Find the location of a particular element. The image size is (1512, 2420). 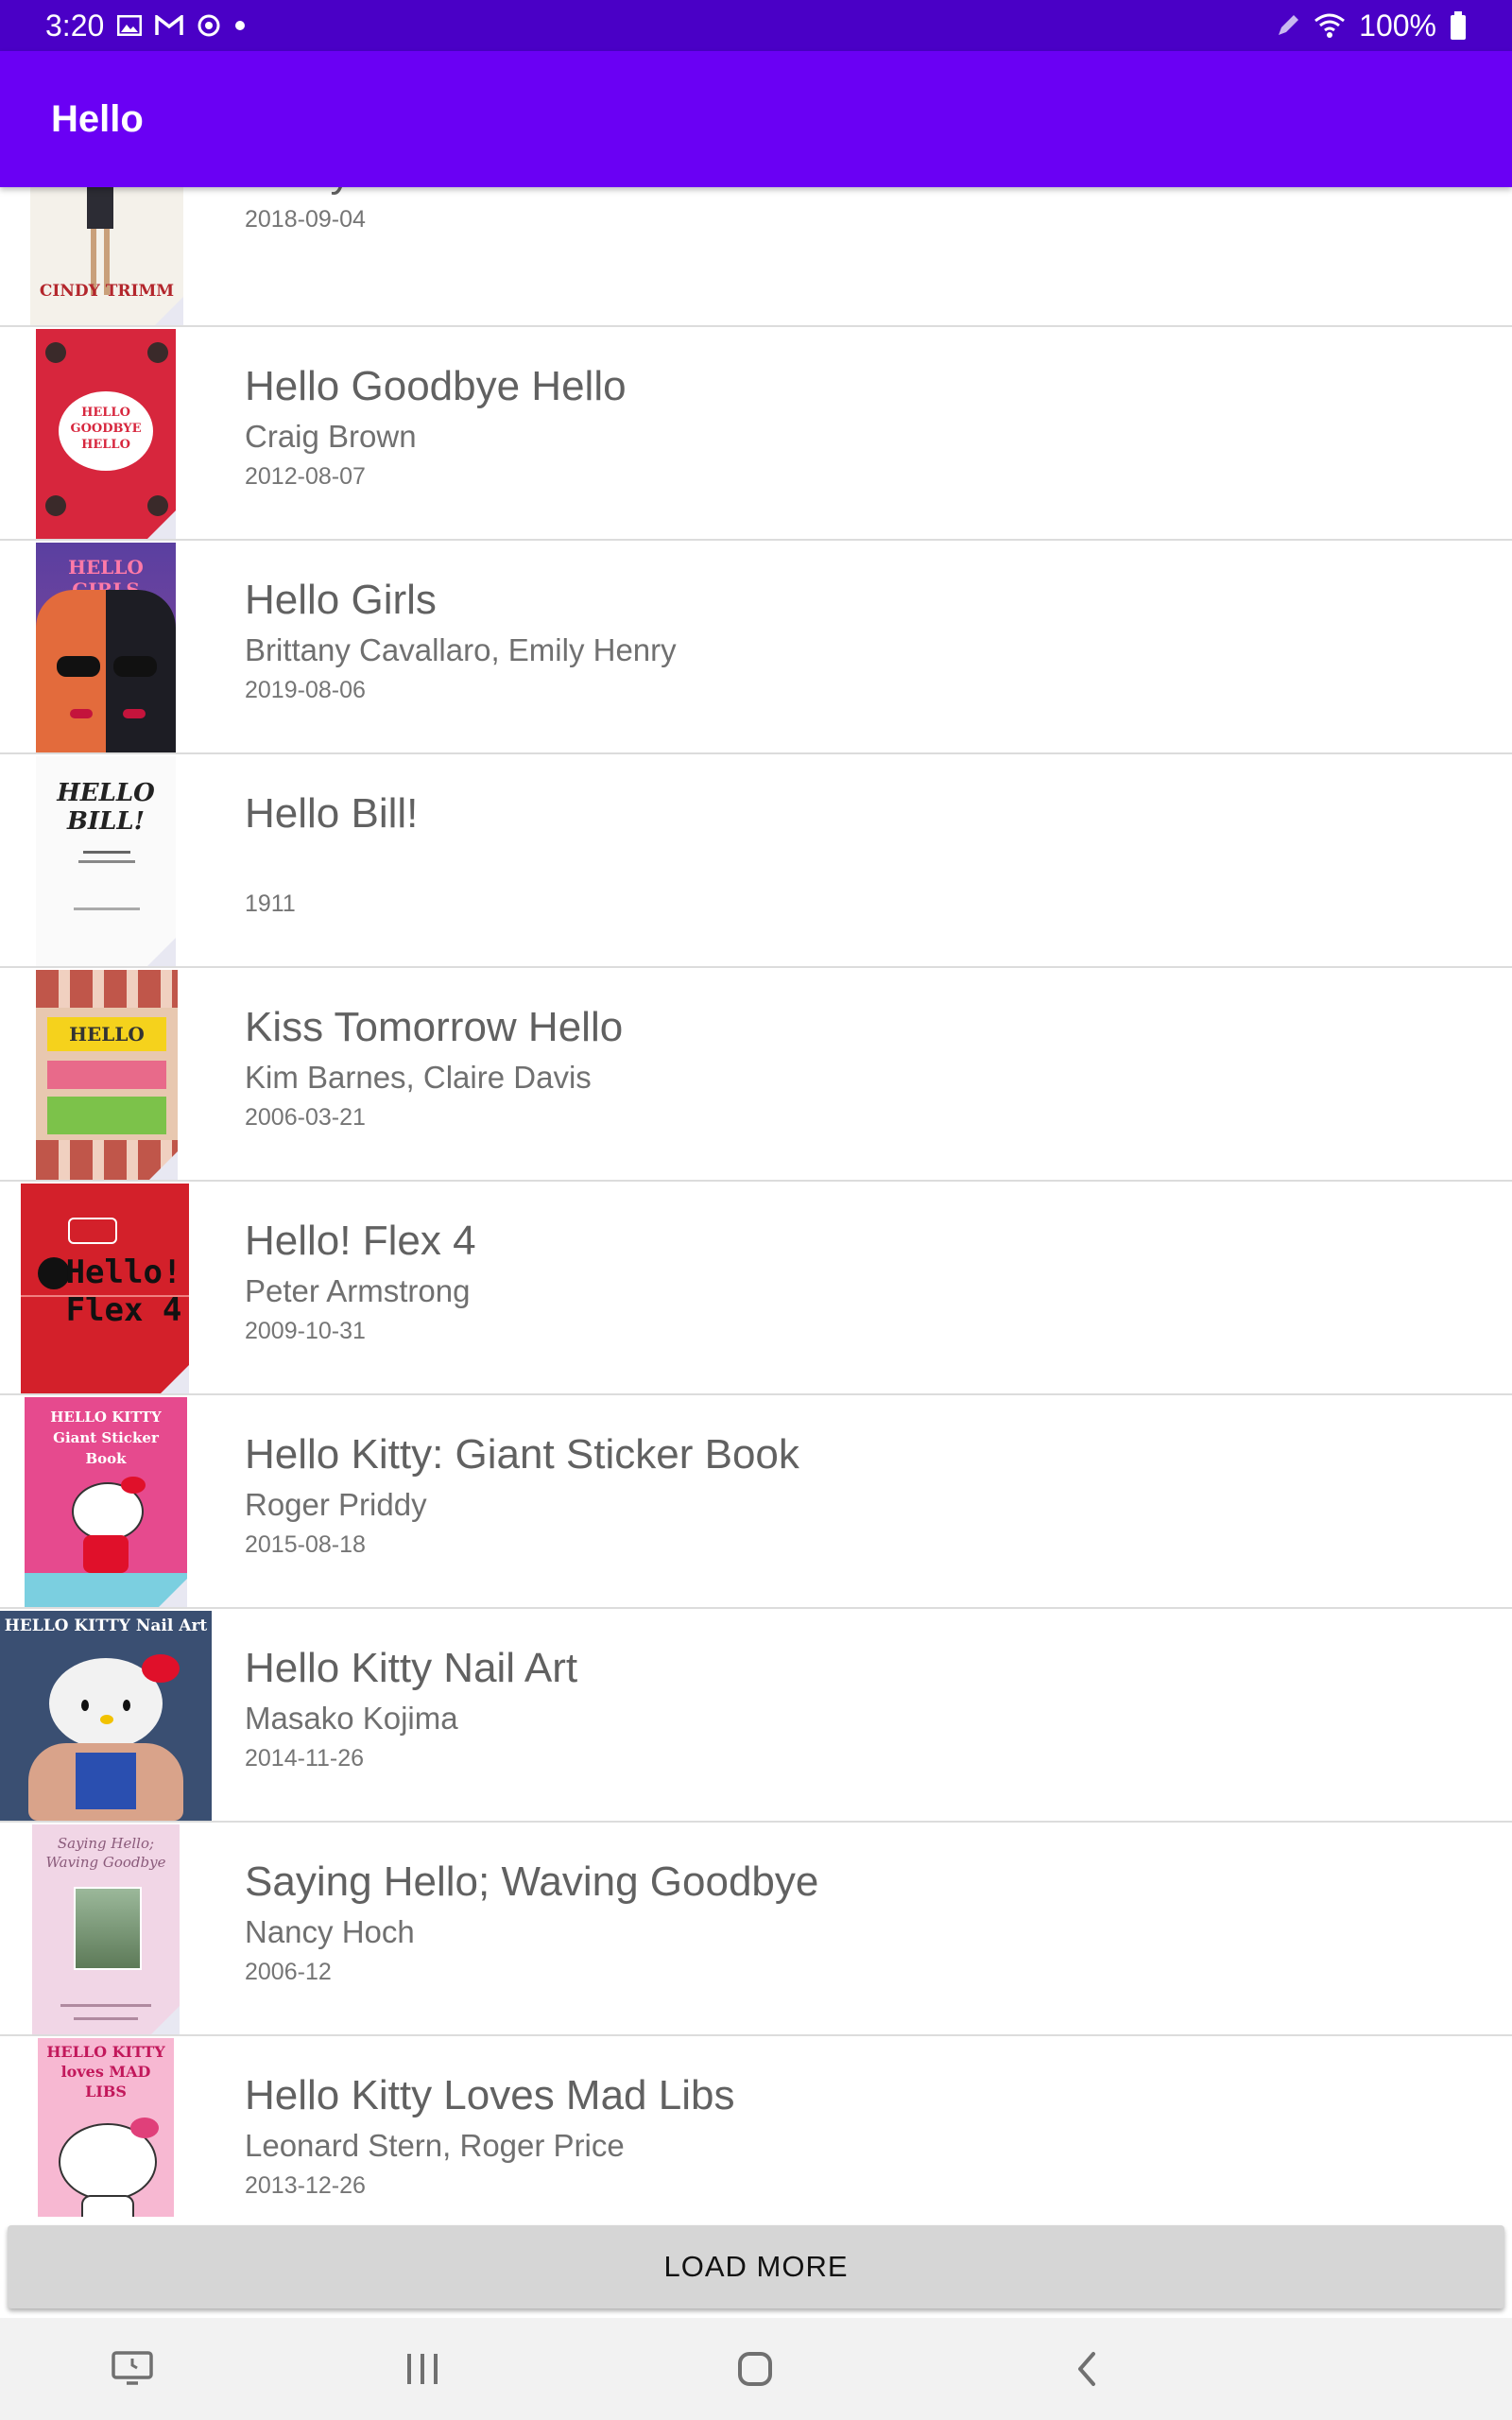

status-right: 100% is located at coordinates (1371, 26).